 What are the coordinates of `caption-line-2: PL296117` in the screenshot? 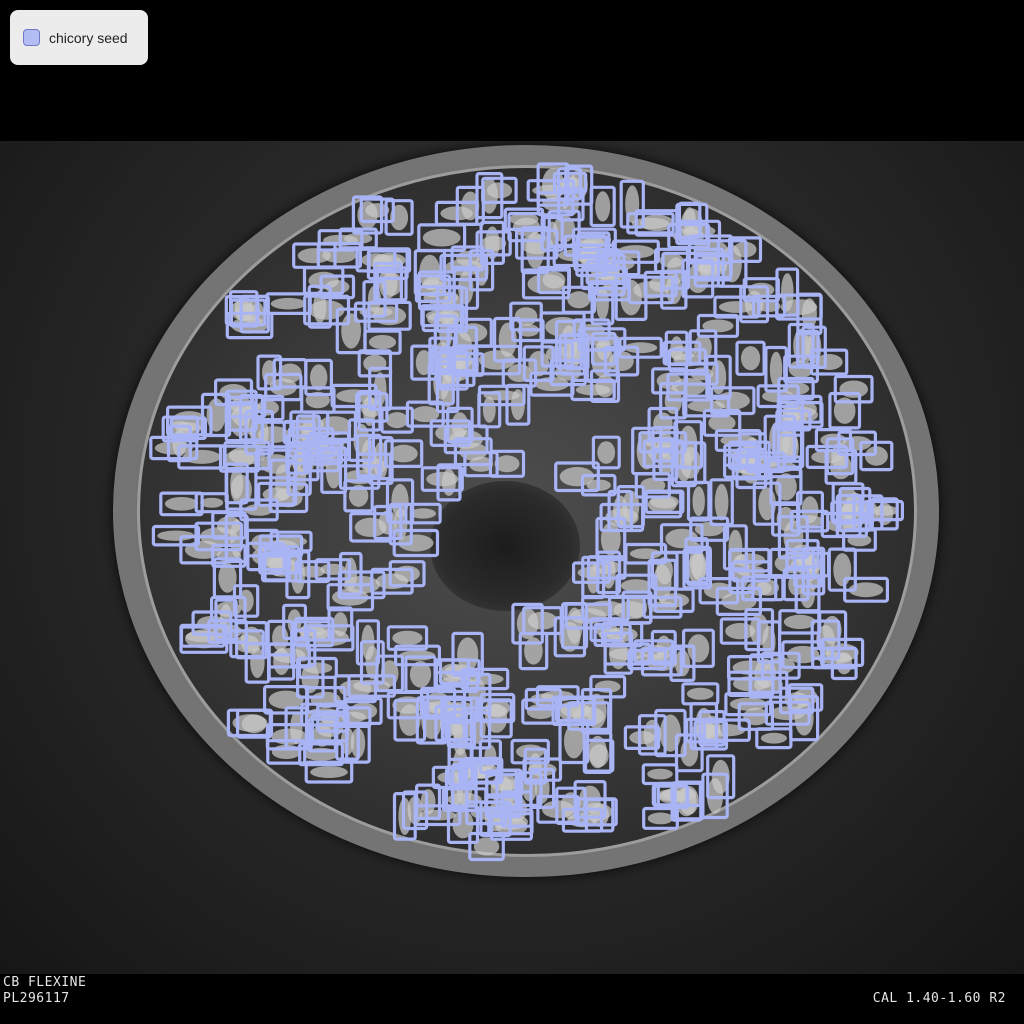 It's located at (36, 998).